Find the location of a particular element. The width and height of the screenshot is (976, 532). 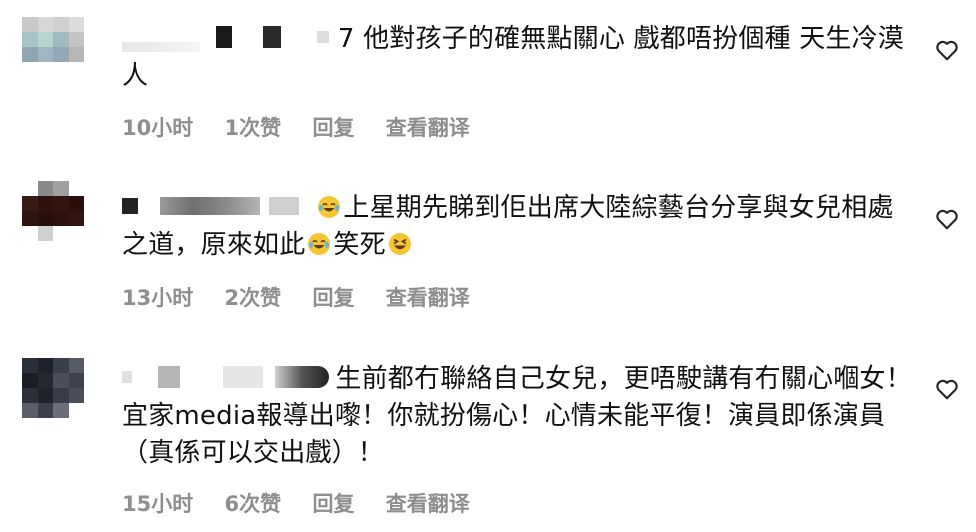

like-count: 1次赞 is located at coordinates (253, 127).